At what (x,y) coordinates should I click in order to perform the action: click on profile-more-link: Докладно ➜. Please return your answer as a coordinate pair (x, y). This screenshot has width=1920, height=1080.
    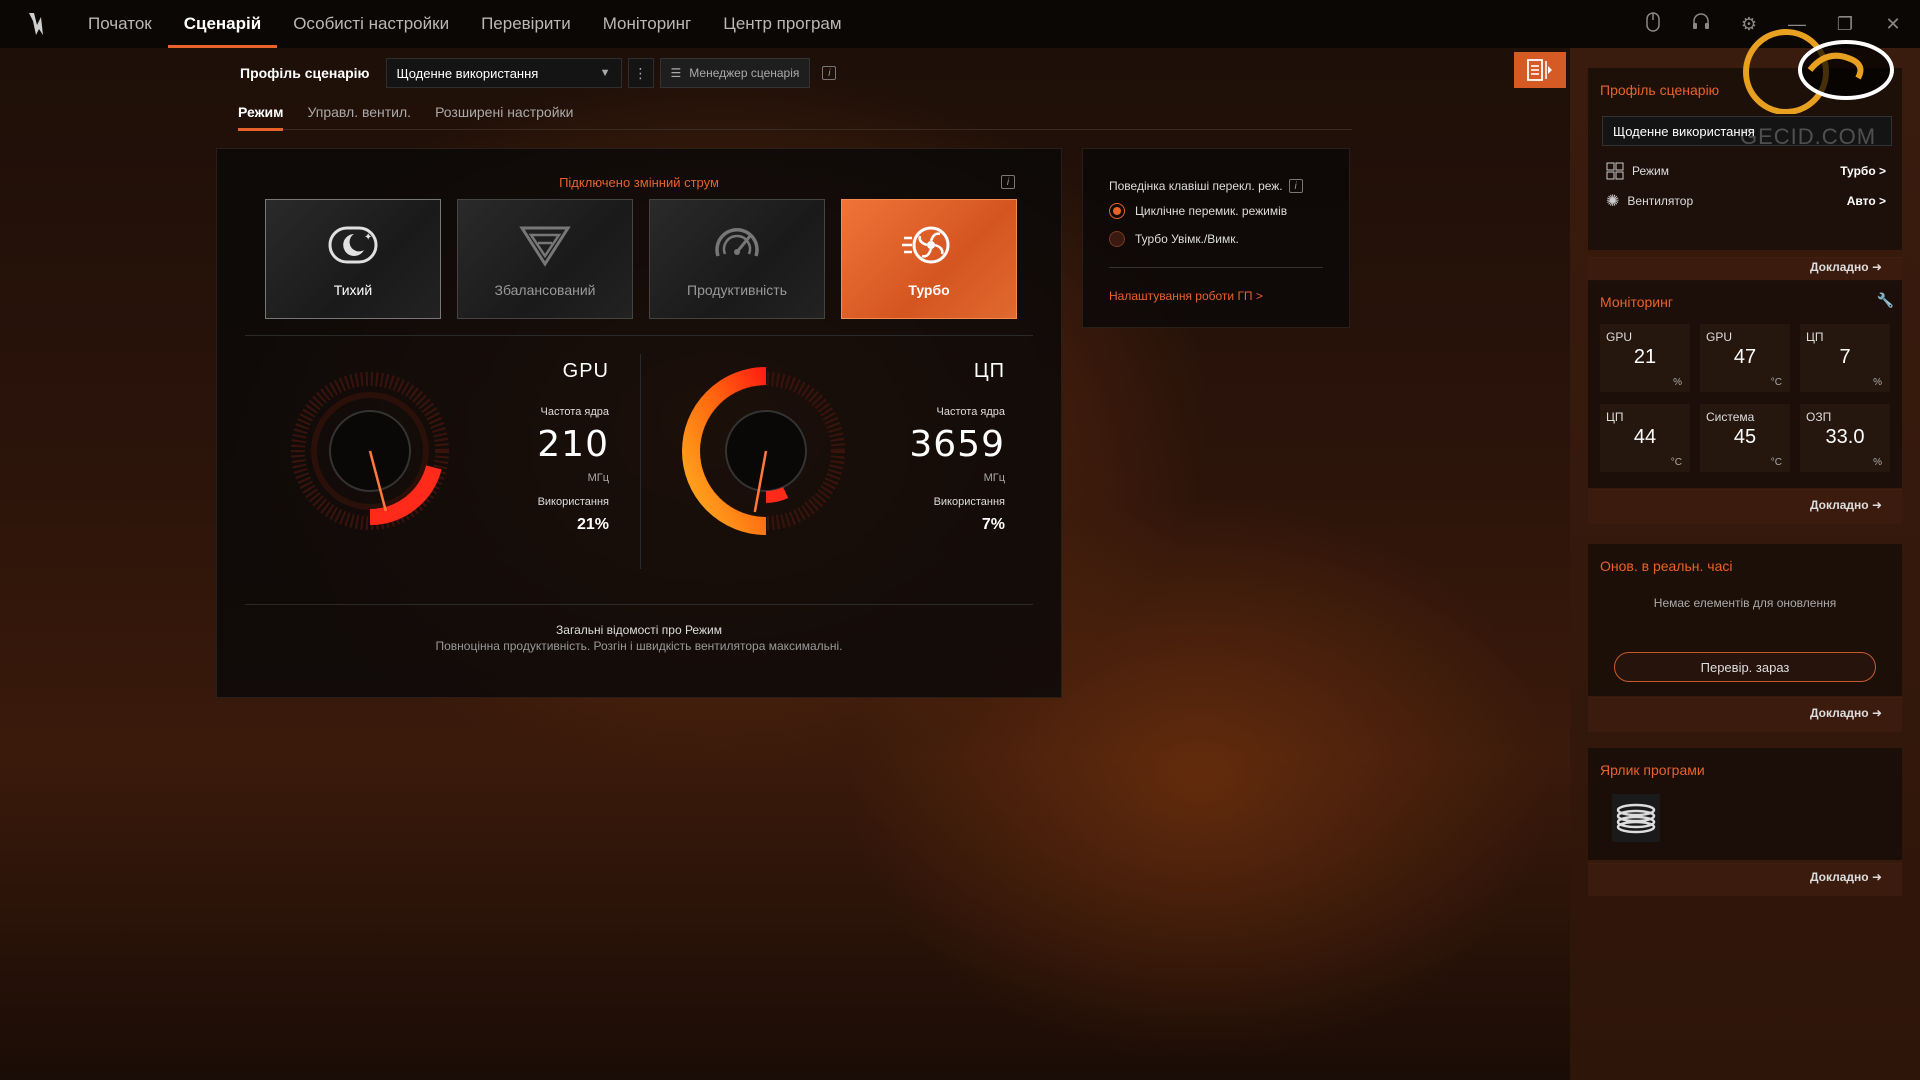
    Looking at the image, I should click on (1846, 267).